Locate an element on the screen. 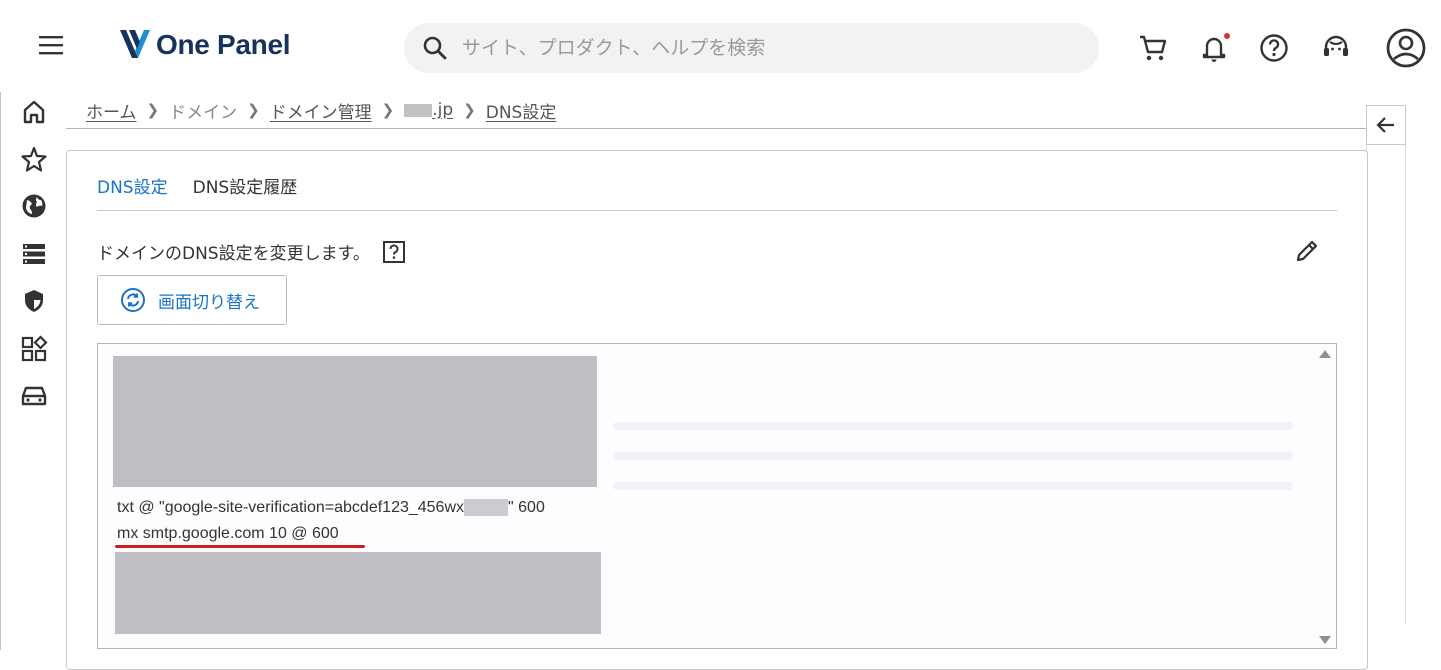  switch-view-button: 画面切り替え is located at coordinates (192, 300).